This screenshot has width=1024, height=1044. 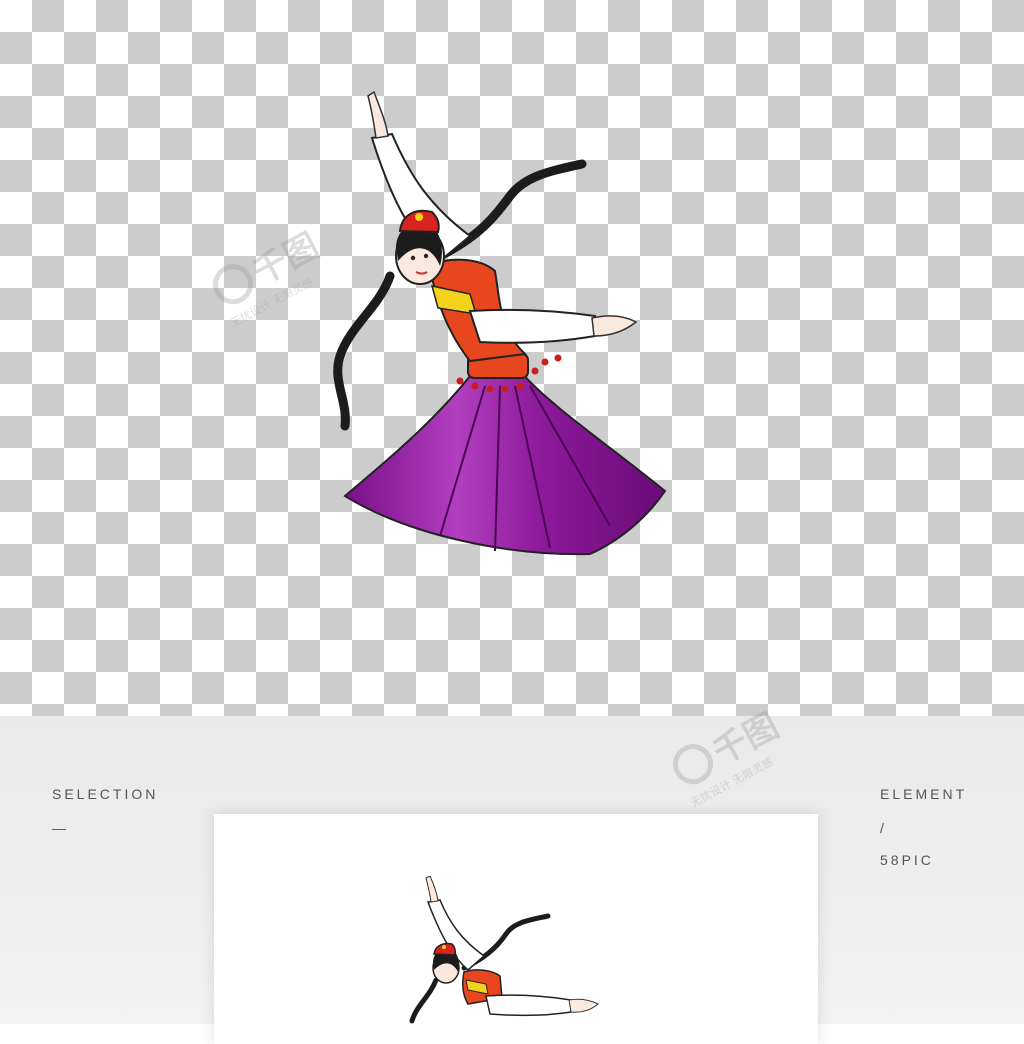 I want to click on dancer-illustration, so click(x=500, y=323).